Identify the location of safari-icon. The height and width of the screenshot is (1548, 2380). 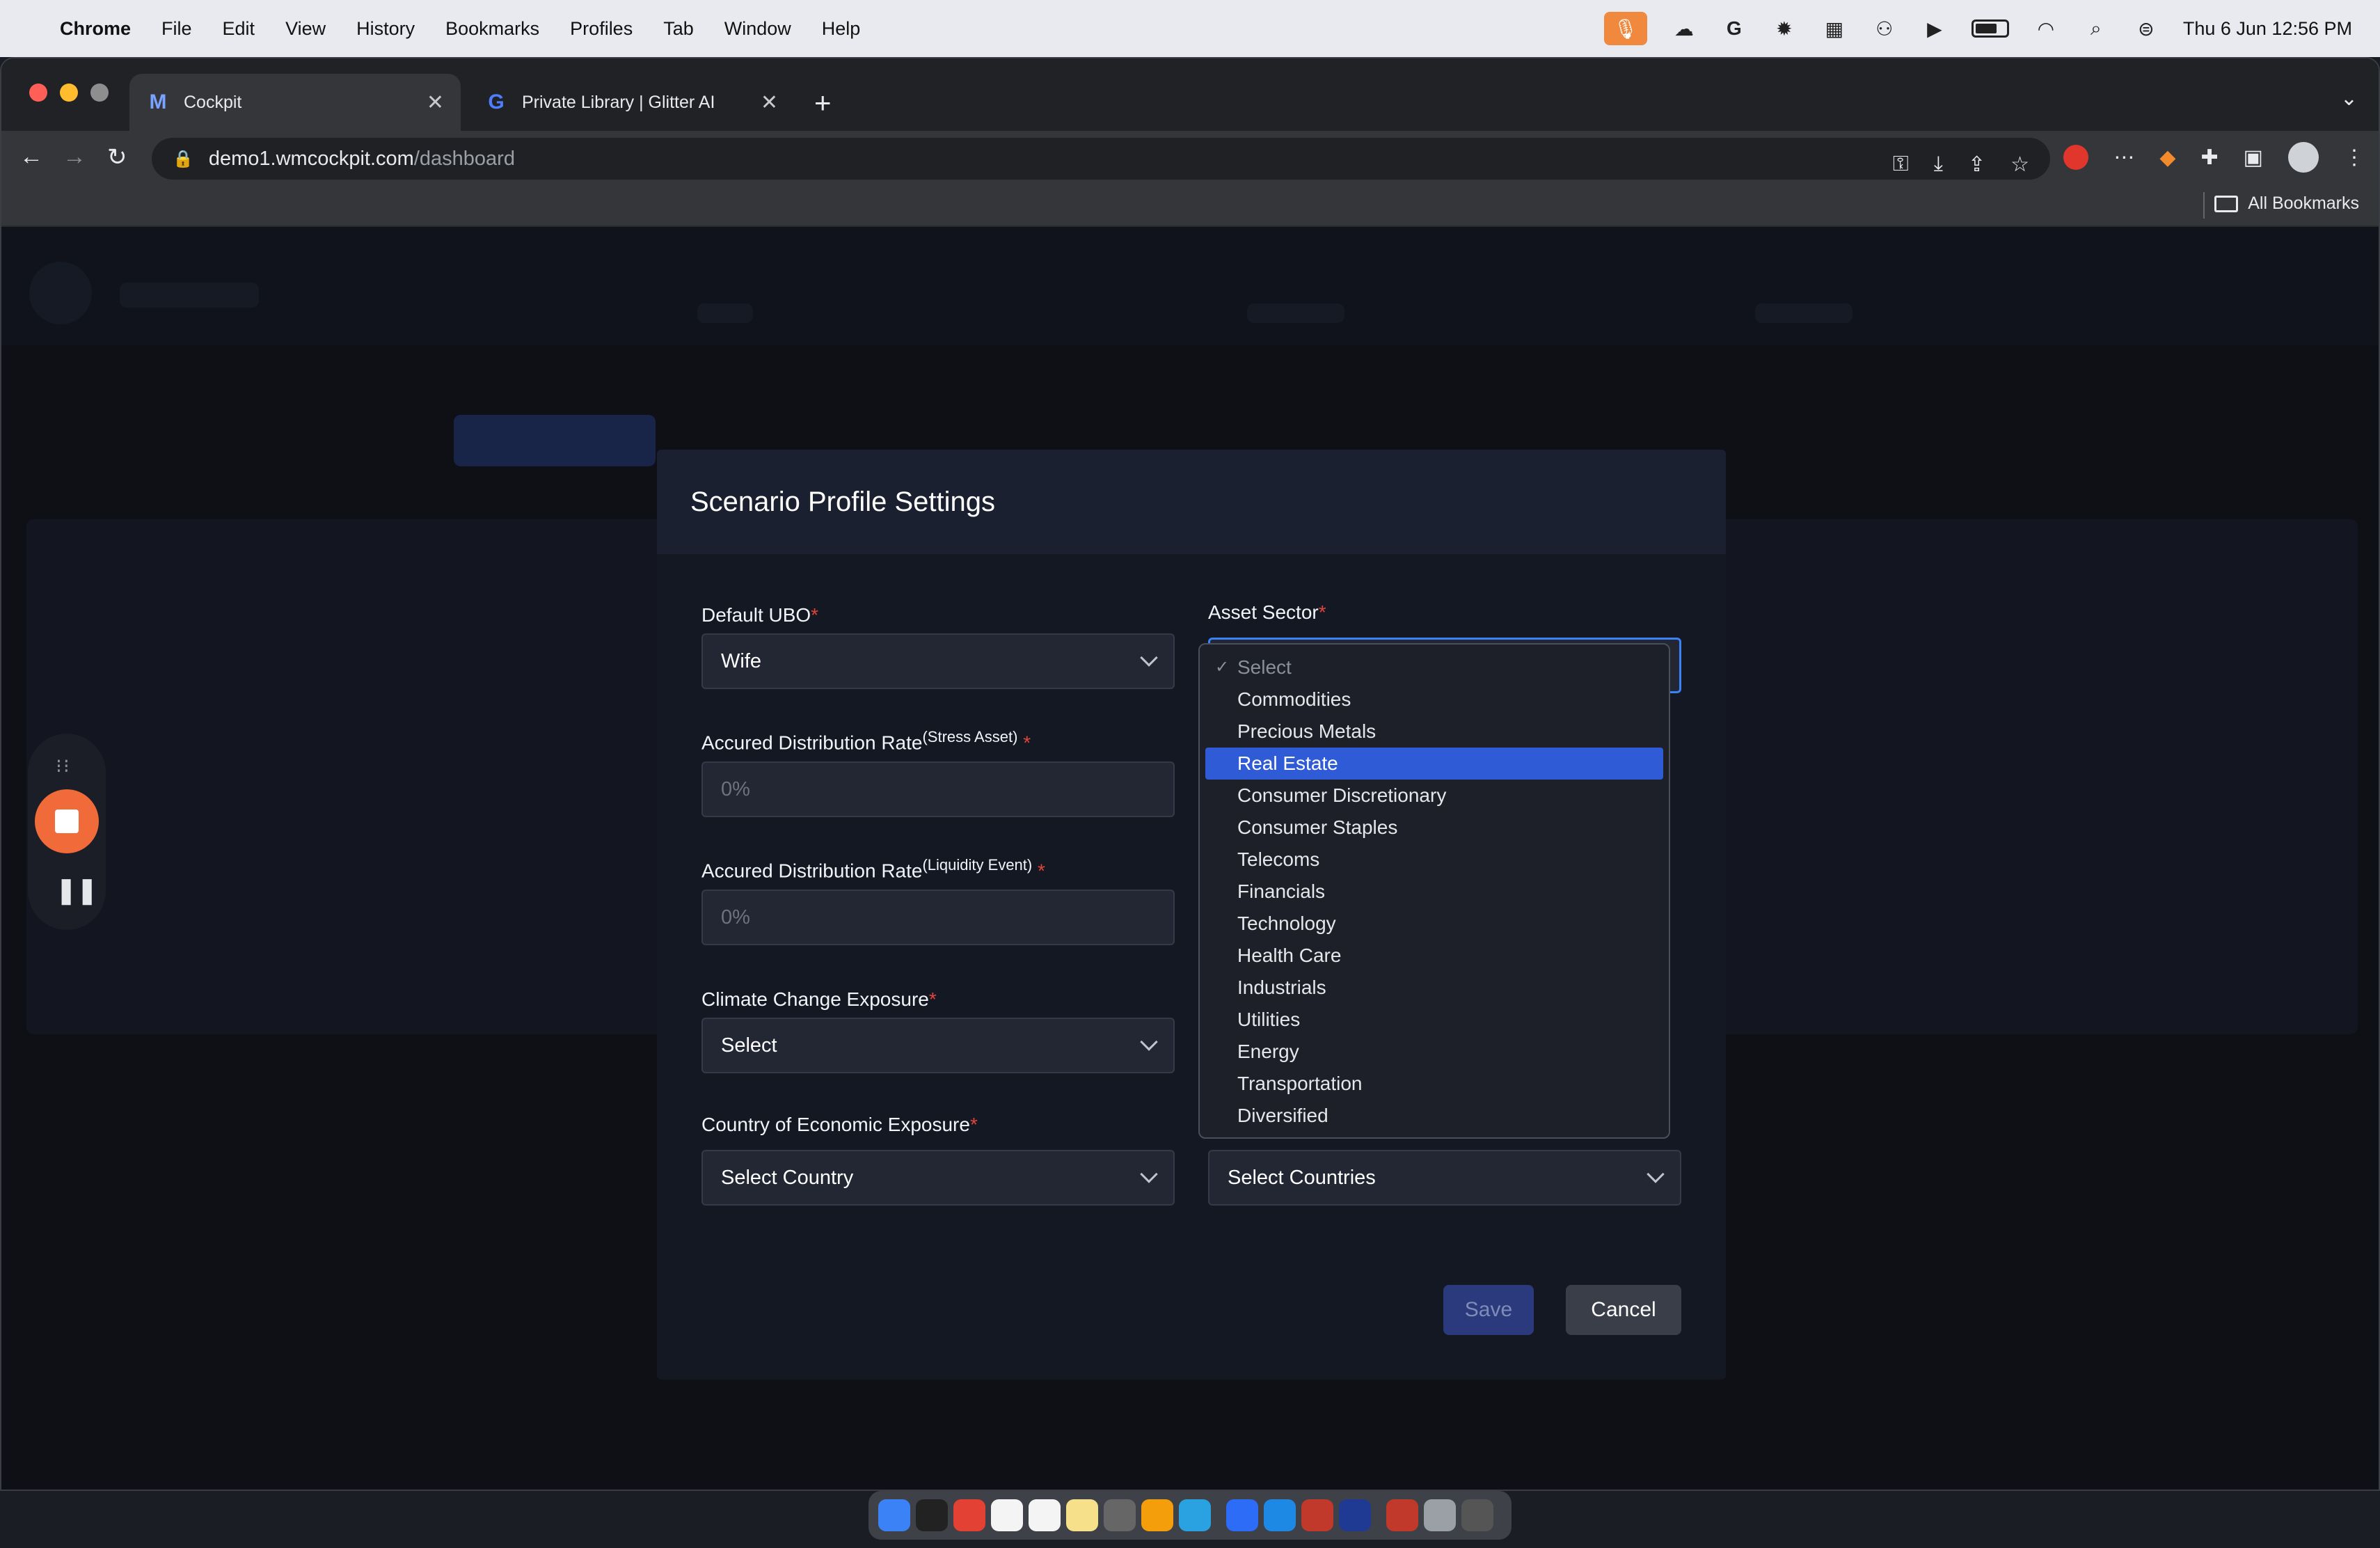
(1280, 1515).